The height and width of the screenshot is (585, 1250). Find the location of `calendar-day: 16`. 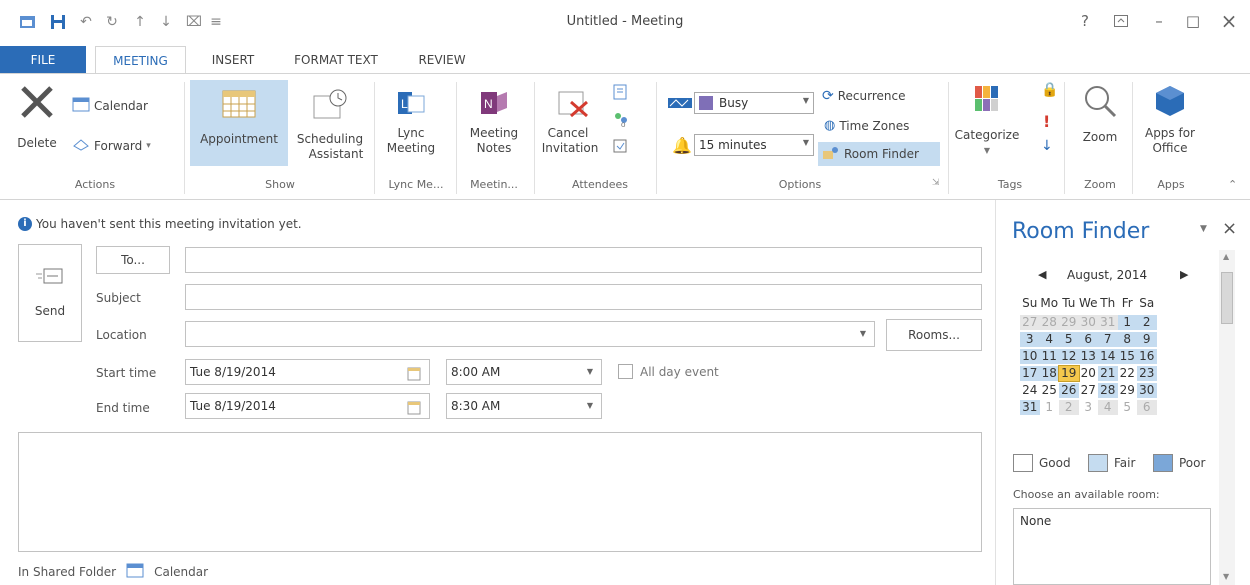

calendar-day: 16 is located at coordinates (1147, 356).